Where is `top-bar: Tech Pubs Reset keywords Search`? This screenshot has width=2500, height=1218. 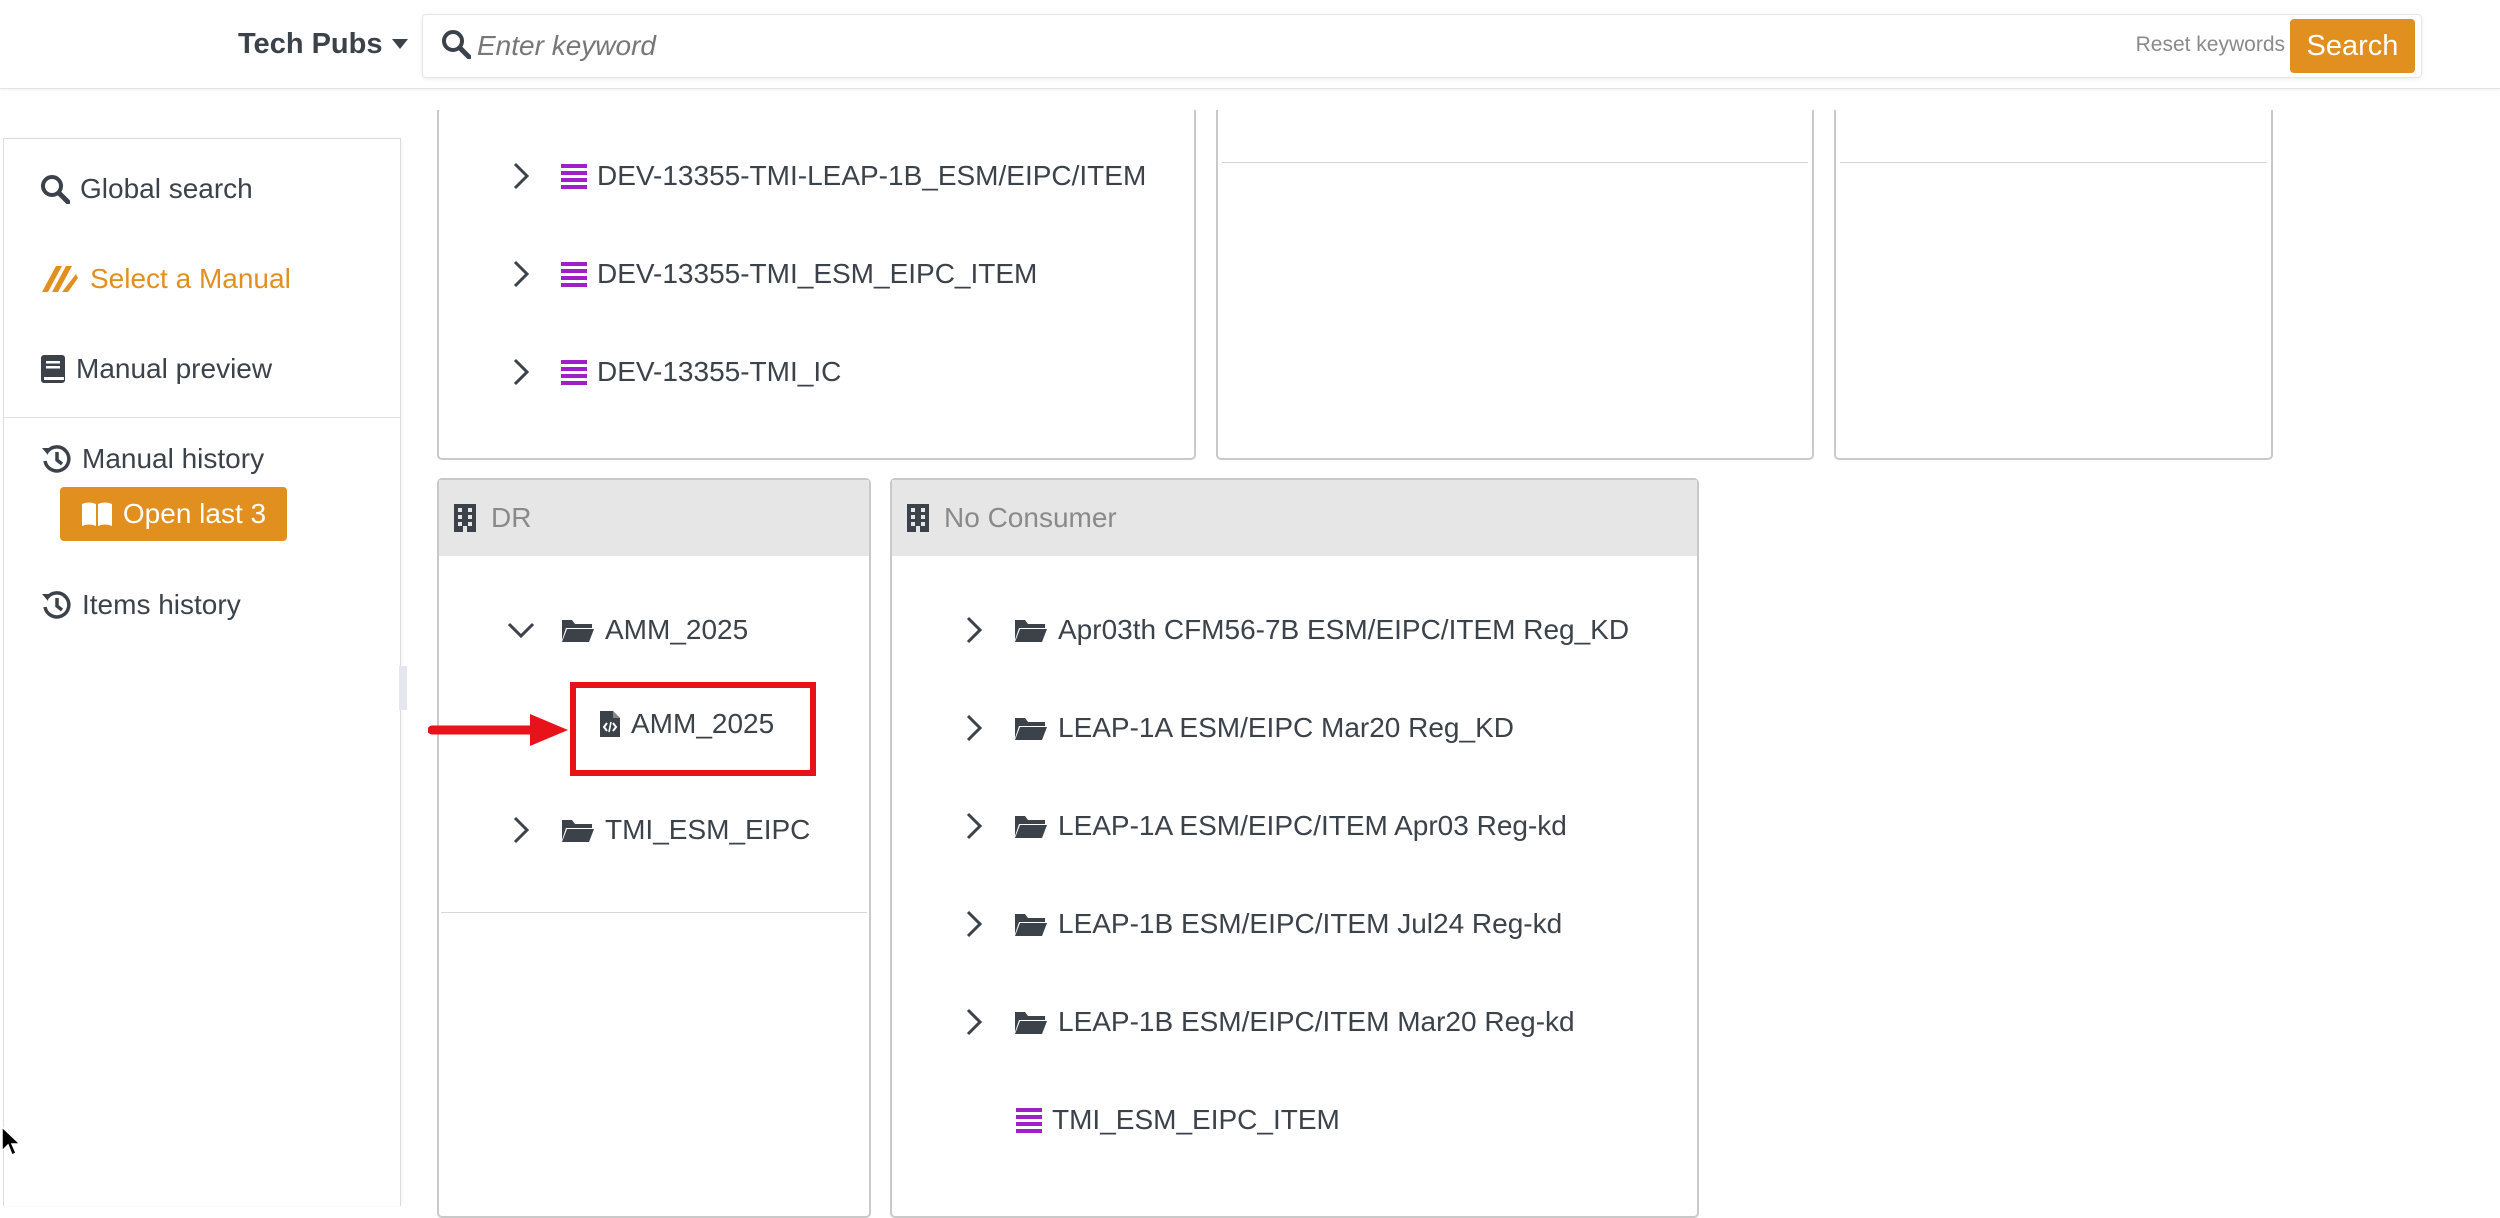
top-bar: Tech Pubs Reset keywords Search is located at coordinates (1250, 44).